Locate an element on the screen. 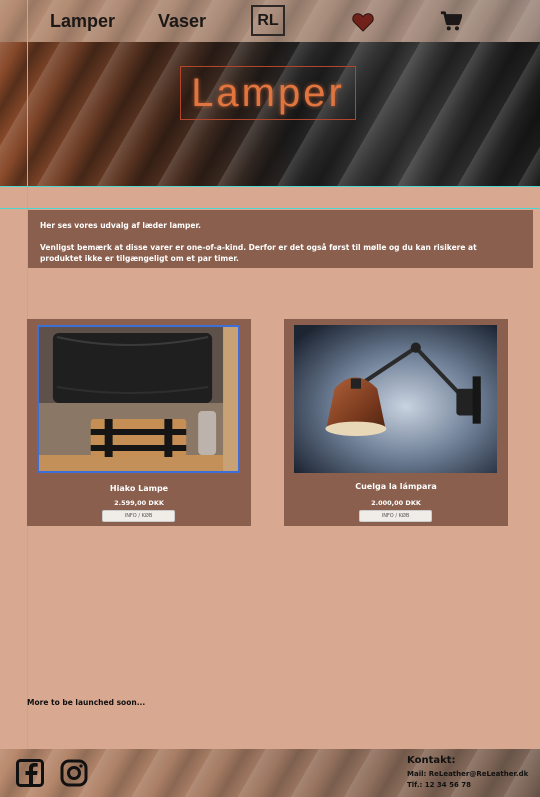 Image resolution: width=540 pixels, height=797 pixels. hero-title-box: Lamper is located at coordinates (268, 93).